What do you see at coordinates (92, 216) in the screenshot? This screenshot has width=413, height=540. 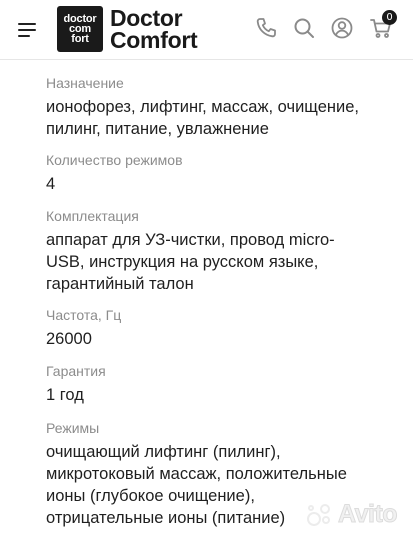 I see `spec-label: Комплектация` at bounding box center [92, 216].